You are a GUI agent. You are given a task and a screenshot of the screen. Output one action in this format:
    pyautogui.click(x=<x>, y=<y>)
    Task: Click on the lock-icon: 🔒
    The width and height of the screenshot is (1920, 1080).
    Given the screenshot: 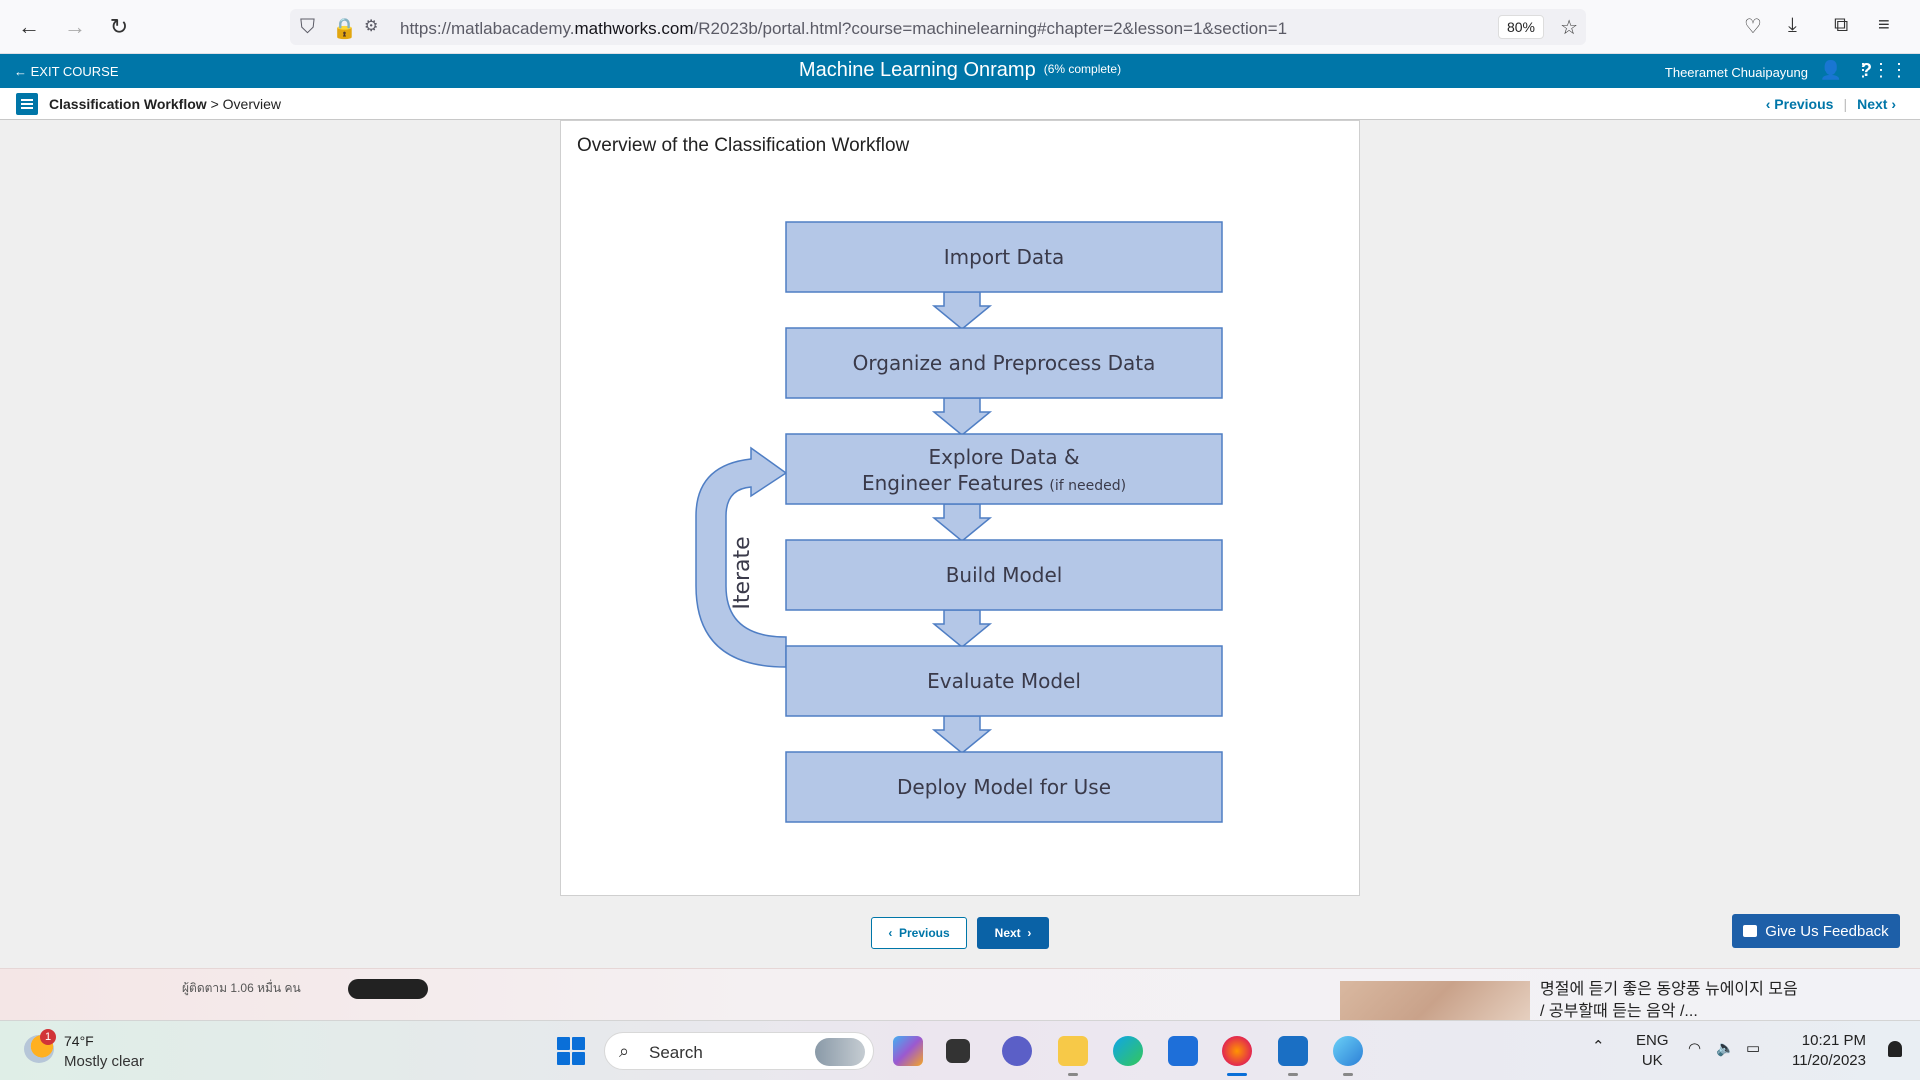 What is the action you would take?
    pyautogui.click(x=344, y=28)
    